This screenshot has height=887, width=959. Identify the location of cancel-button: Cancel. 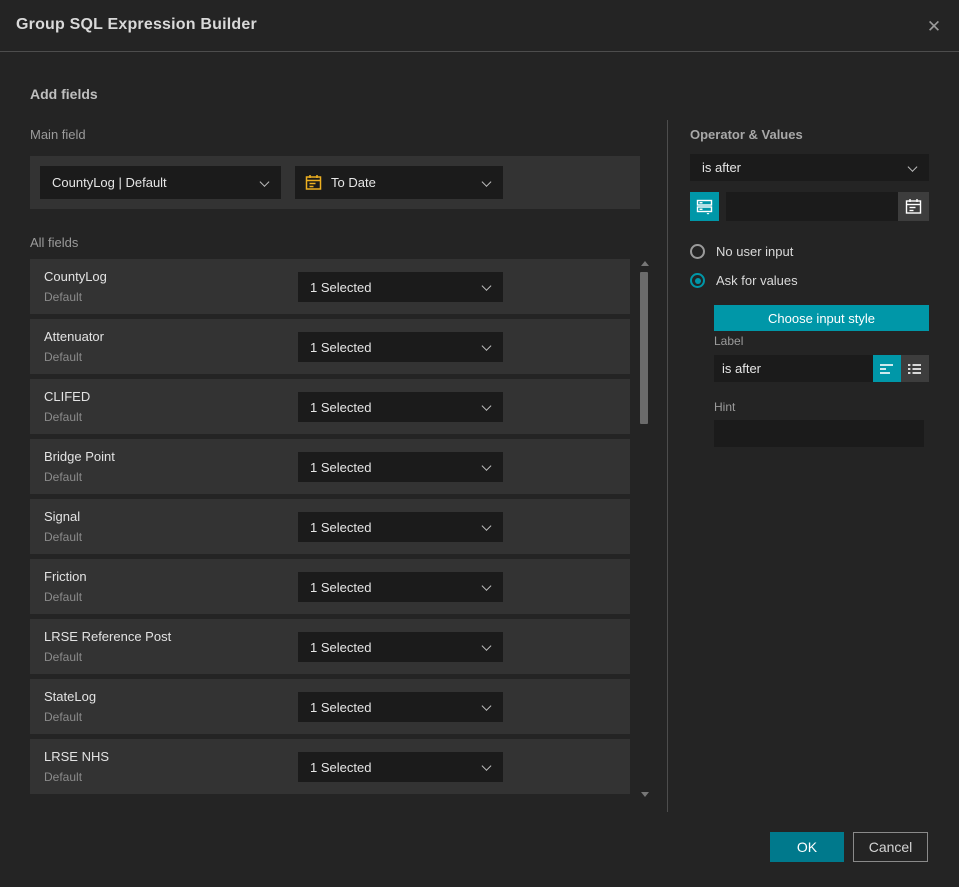
(890, 847).